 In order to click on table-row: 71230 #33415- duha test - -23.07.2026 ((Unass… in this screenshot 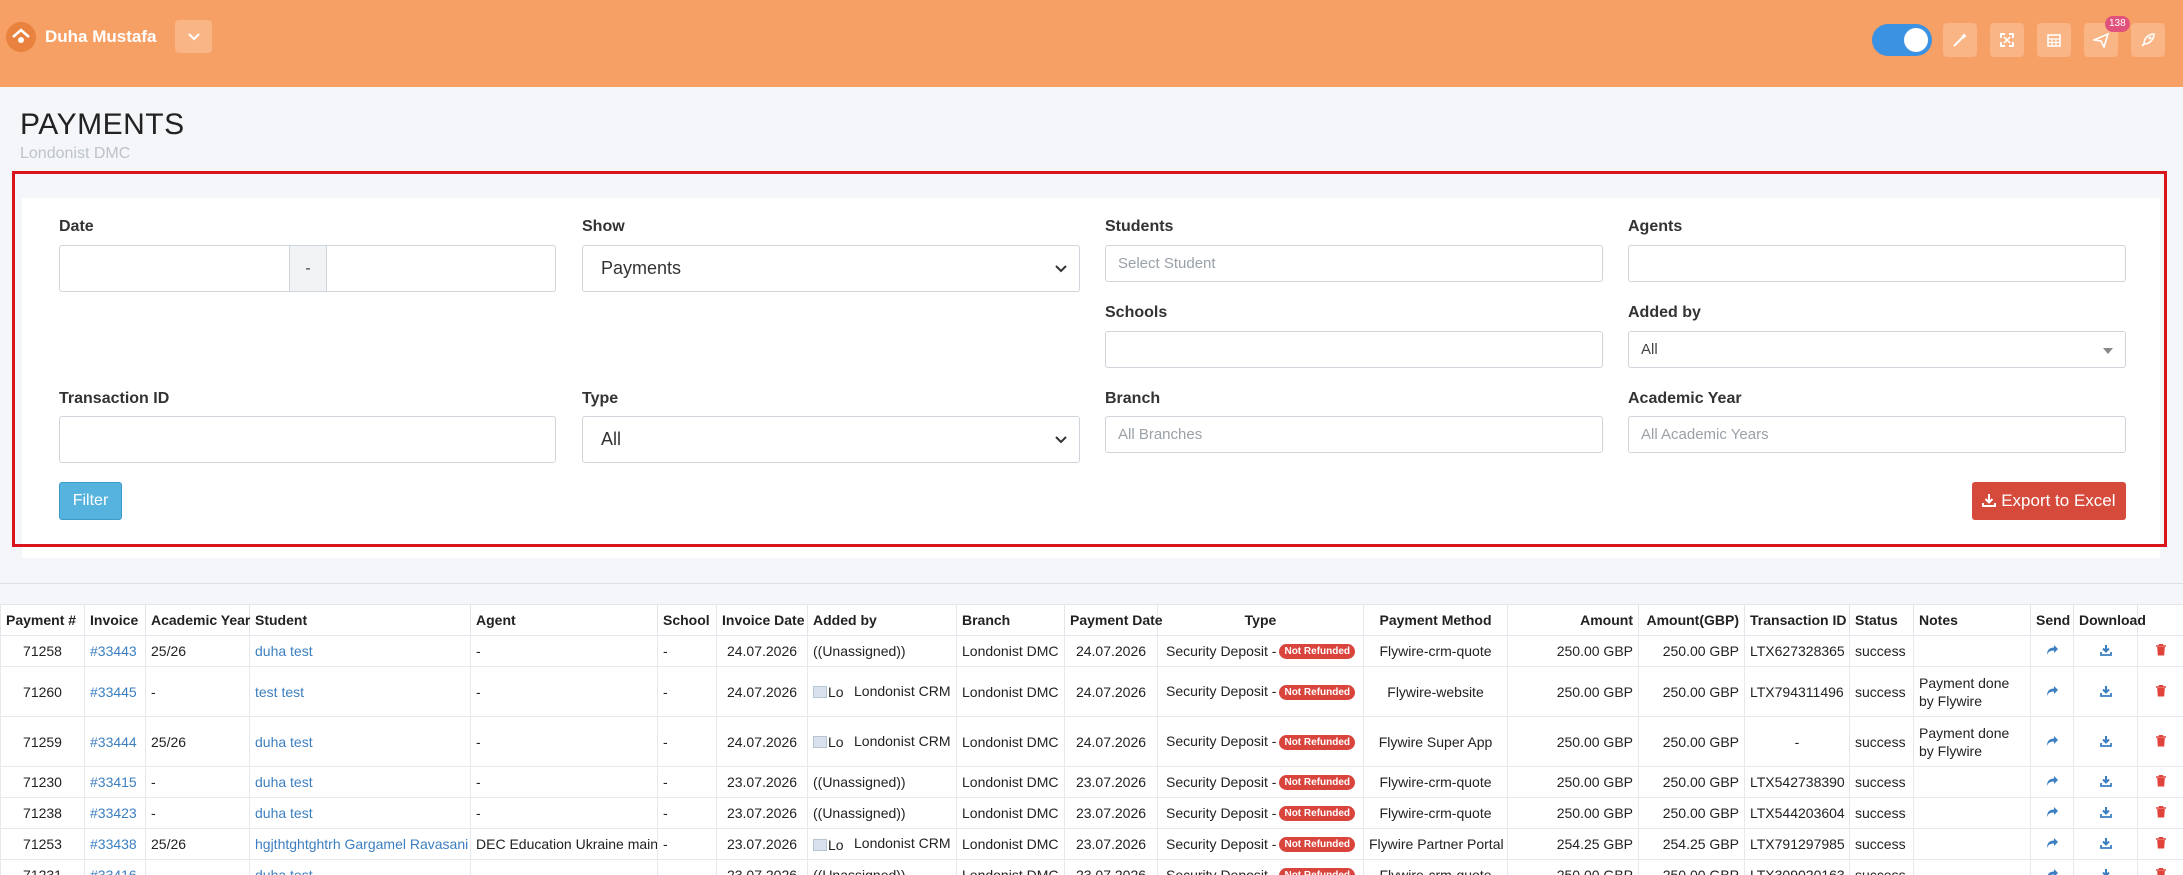, I will do `click(1091, 782)`.